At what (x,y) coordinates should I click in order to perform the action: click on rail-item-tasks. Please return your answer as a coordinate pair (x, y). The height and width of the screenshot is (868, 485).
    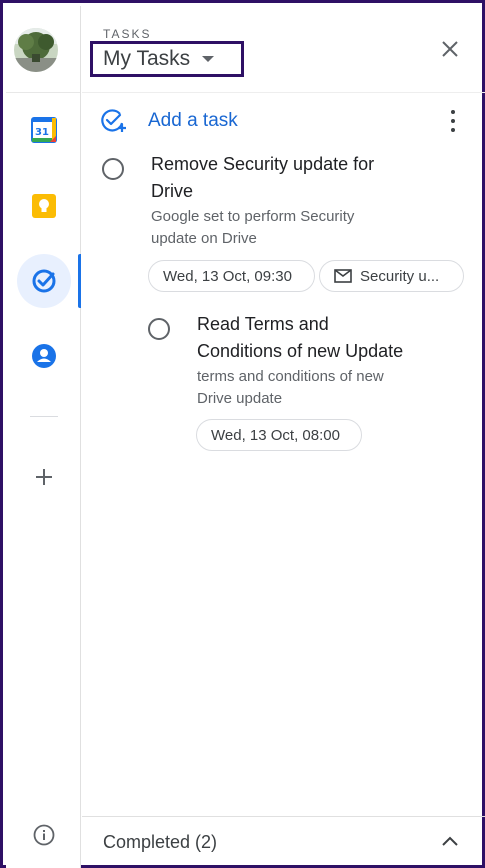
    Looking at the image, I should click on (44, 281).